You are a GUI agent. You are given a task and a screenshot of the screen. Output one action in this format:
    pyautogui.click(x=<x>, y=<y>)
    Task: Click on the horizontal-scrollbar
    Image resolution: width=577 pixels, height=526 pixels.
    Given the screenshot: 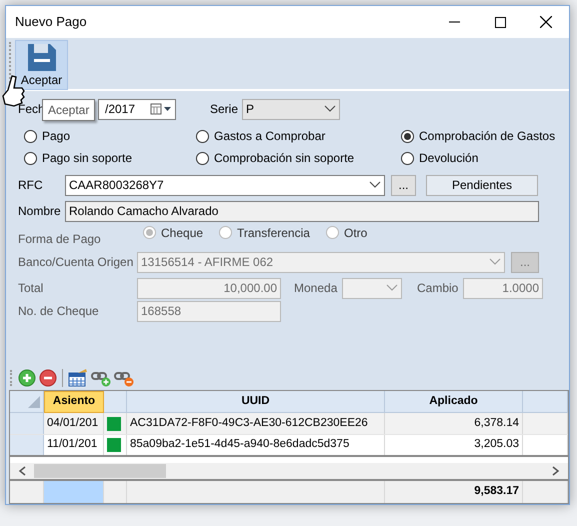 What is the action you would take?
    pyautogui.click(x=289, y=472)
    